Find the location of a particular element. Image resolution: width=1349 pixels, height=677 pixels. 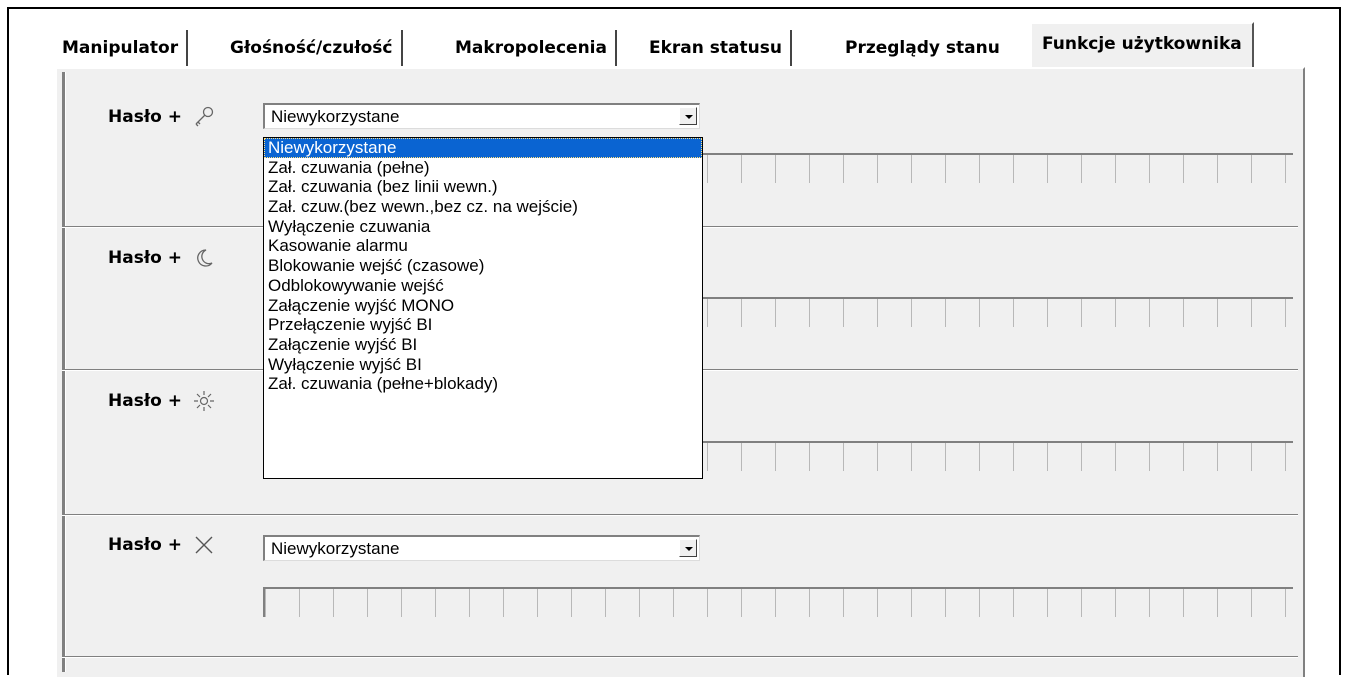

key-icon is located at coordinates (204, 116).